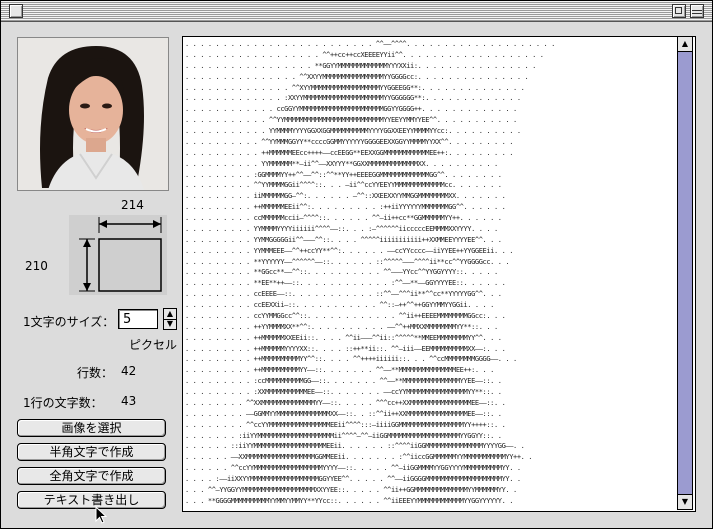 This screenshot has width=713, height=529. I want to click on char-size-stepper: ▲ ▼, so click(170, 319).